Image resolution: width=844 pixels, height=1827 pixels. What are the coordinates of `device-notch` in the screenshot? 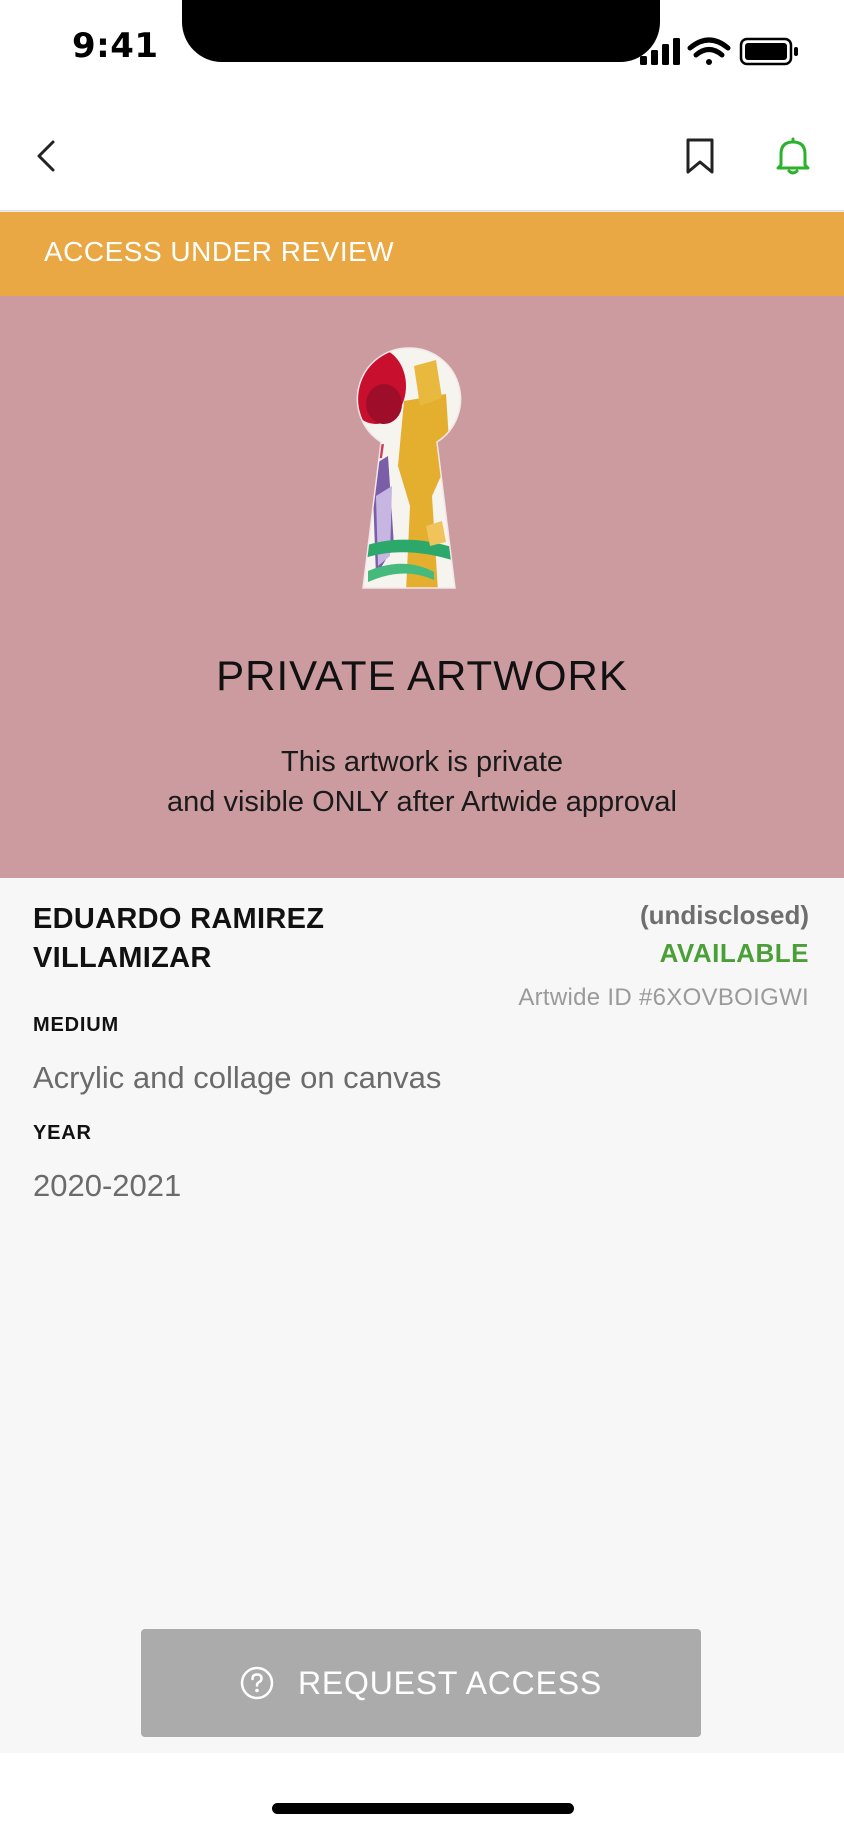 It's located at (421, 31).